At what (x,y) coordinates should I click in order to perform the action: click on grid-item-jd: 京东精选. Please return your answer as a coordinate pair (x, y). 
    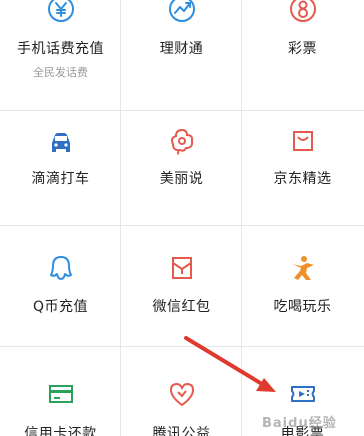
    Looking at the image, I should click on (302, 168).